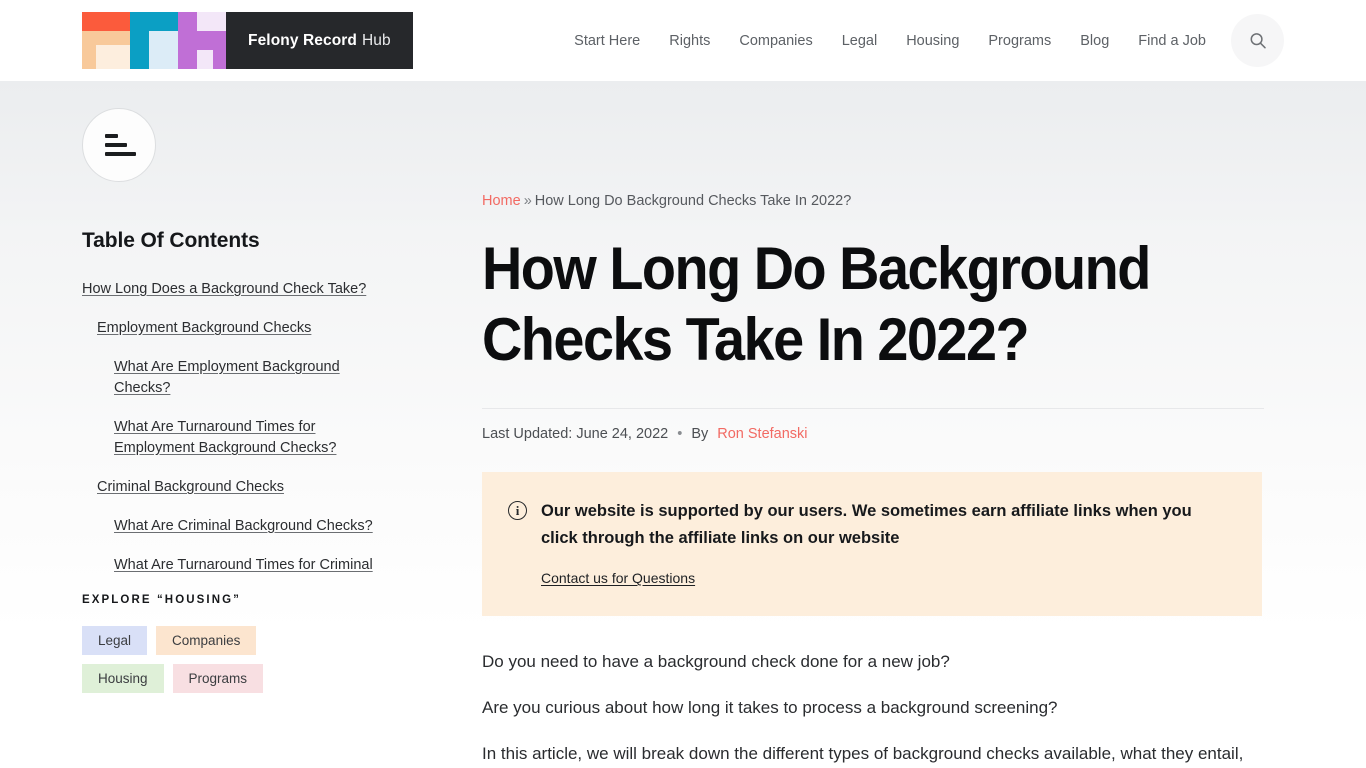  What do you see at coordinates (247, 328) in the screenshot?
I see `toc-link-employment-background-checks: Employment Background Checks` at bounding box center [247, 328].